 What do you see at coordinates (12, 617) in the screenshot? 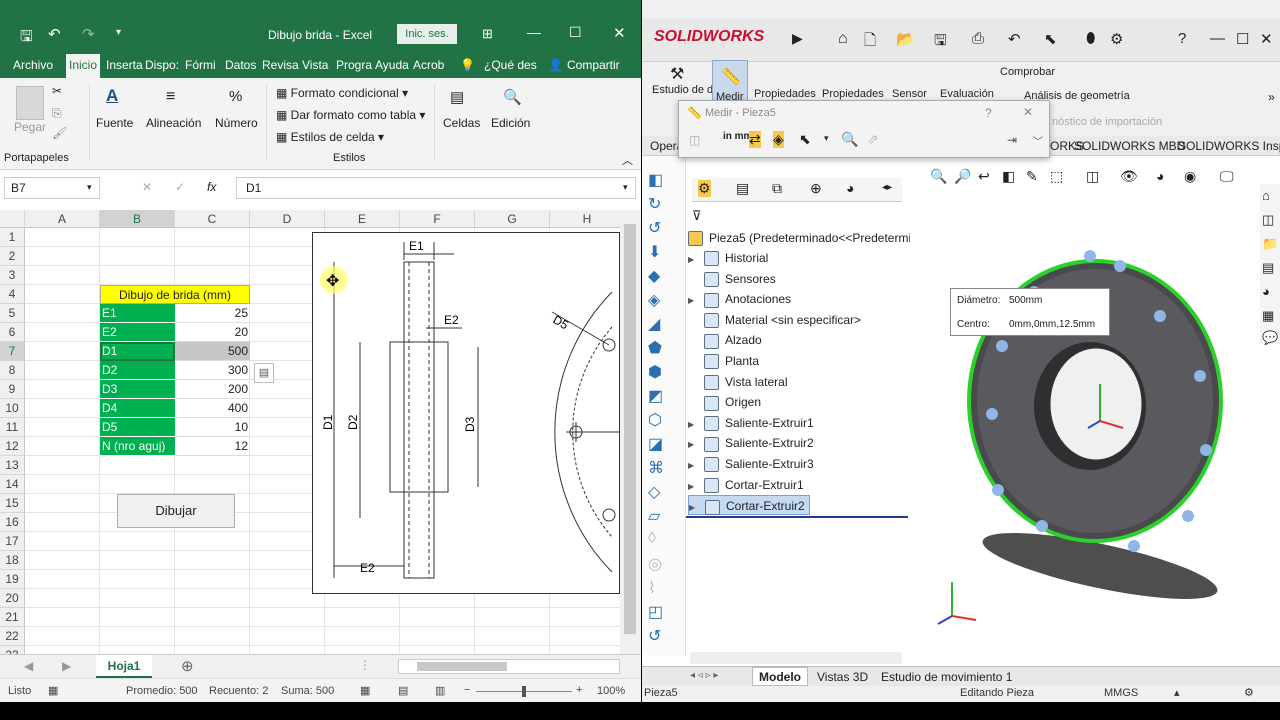
I see `row-header: 21` at bounding box center [12, 617].